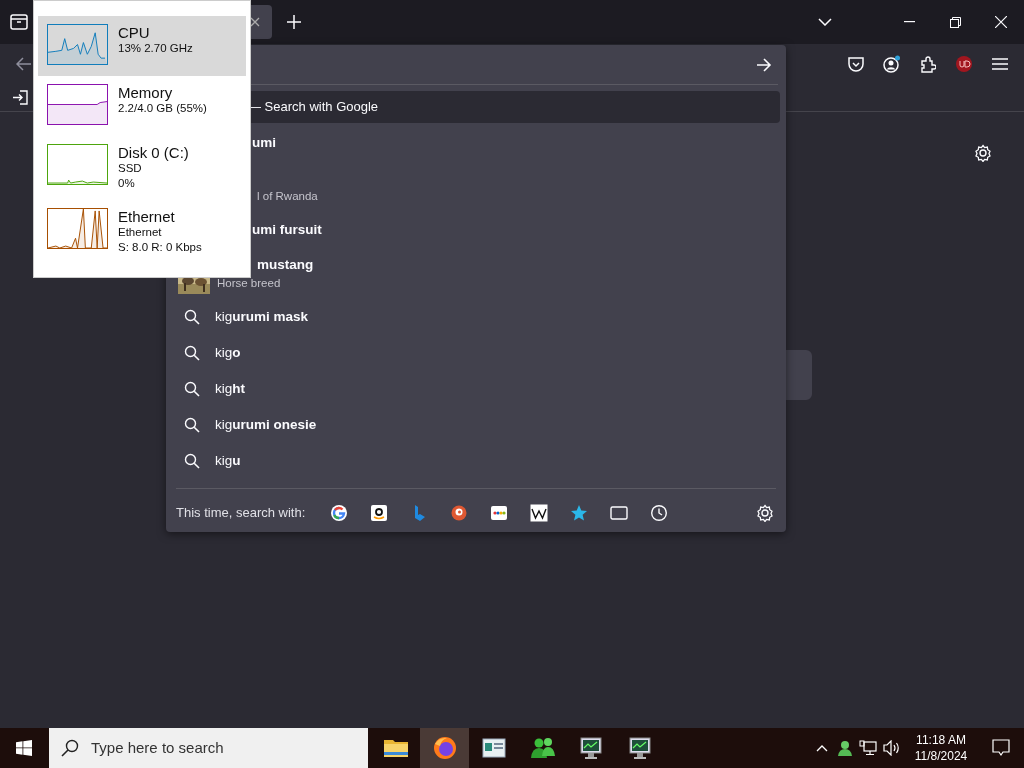 Image resolution: width=1024 pixels, height=768 pixels. I want to click on search-with-label: This time, search with:, so click(241, 512).